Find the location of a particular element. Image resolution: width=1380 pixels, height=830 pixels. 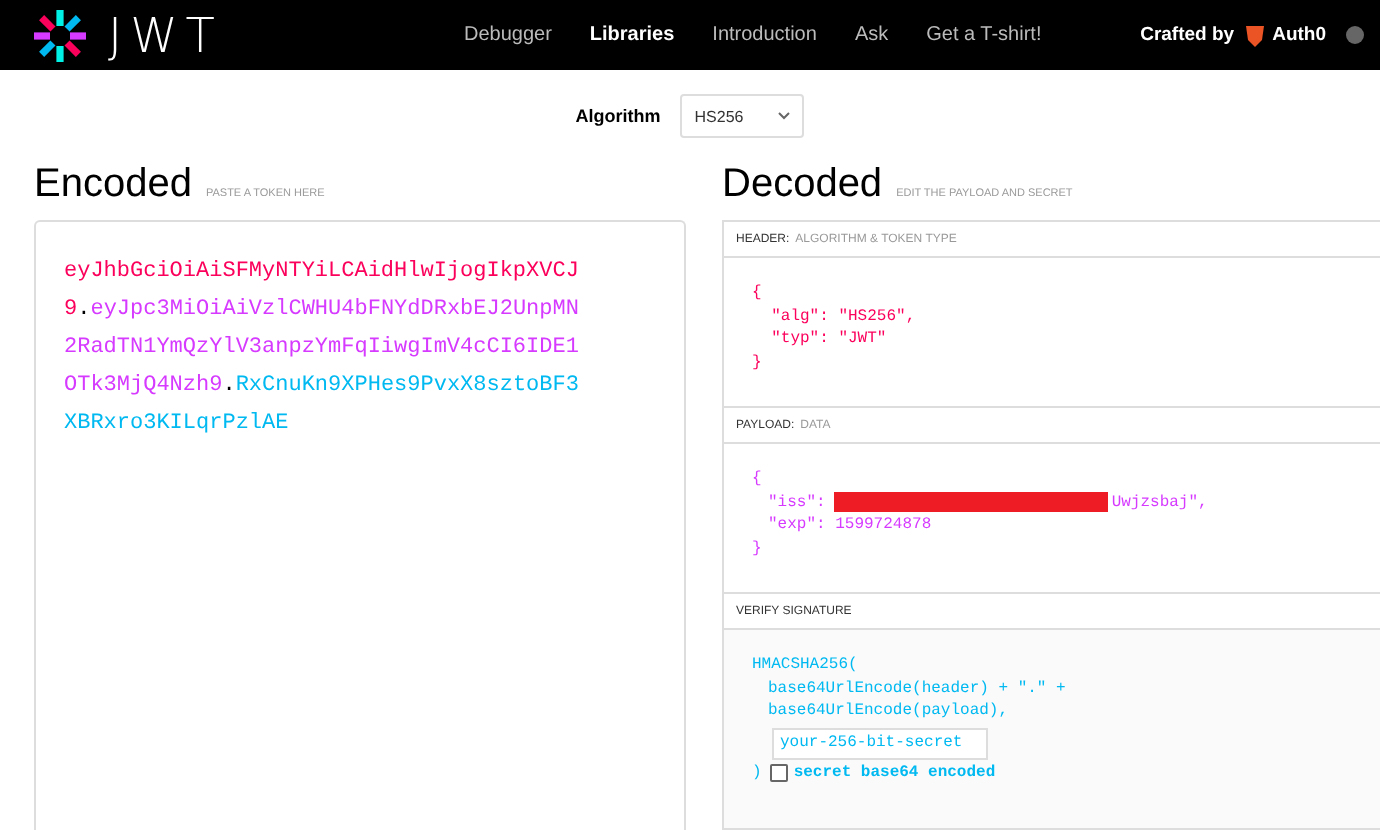

decoded-title: Decoded is located at coordinates (802, 185).